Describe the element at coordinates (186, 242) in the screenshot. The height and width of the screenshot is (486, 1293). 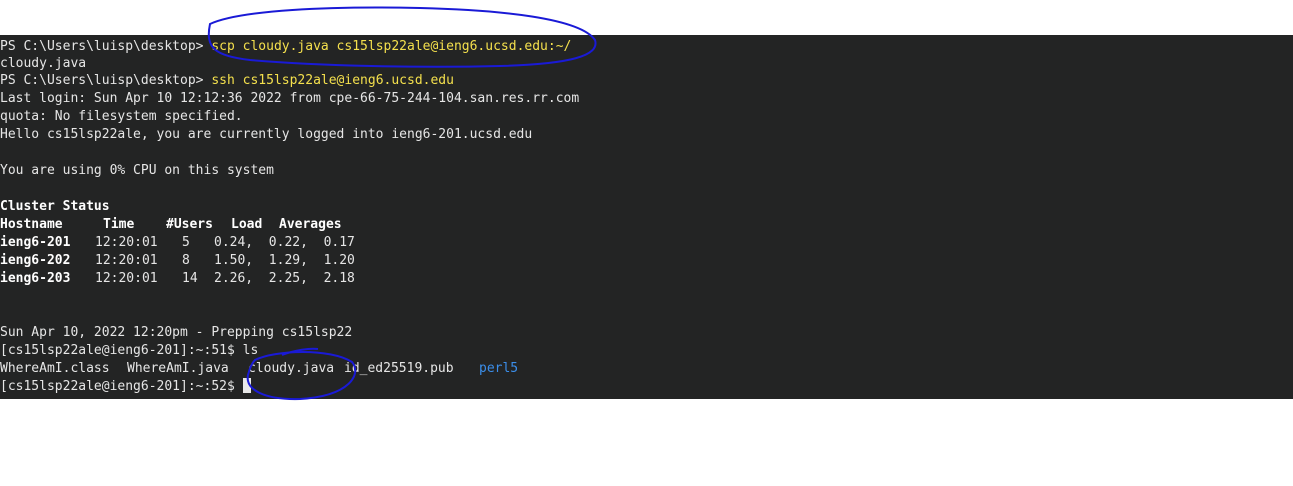
I see `row-users: 5` at that location.